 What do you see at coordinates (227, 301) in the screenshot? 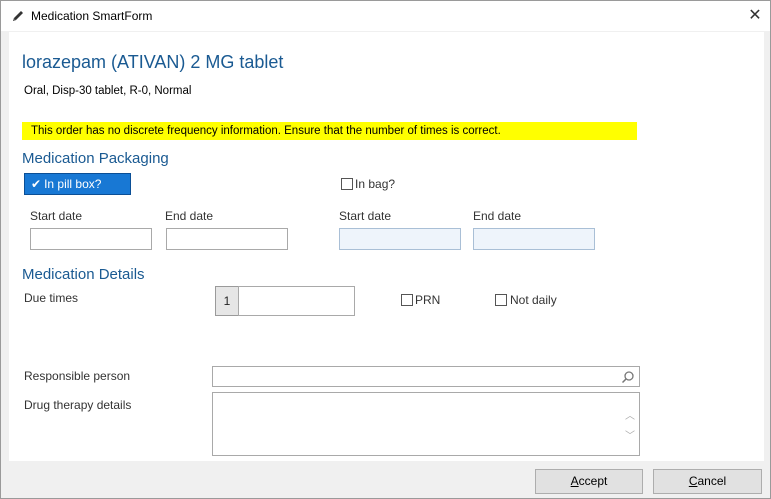
I see `due-times-count: 1` at bounding box center [227, 301].